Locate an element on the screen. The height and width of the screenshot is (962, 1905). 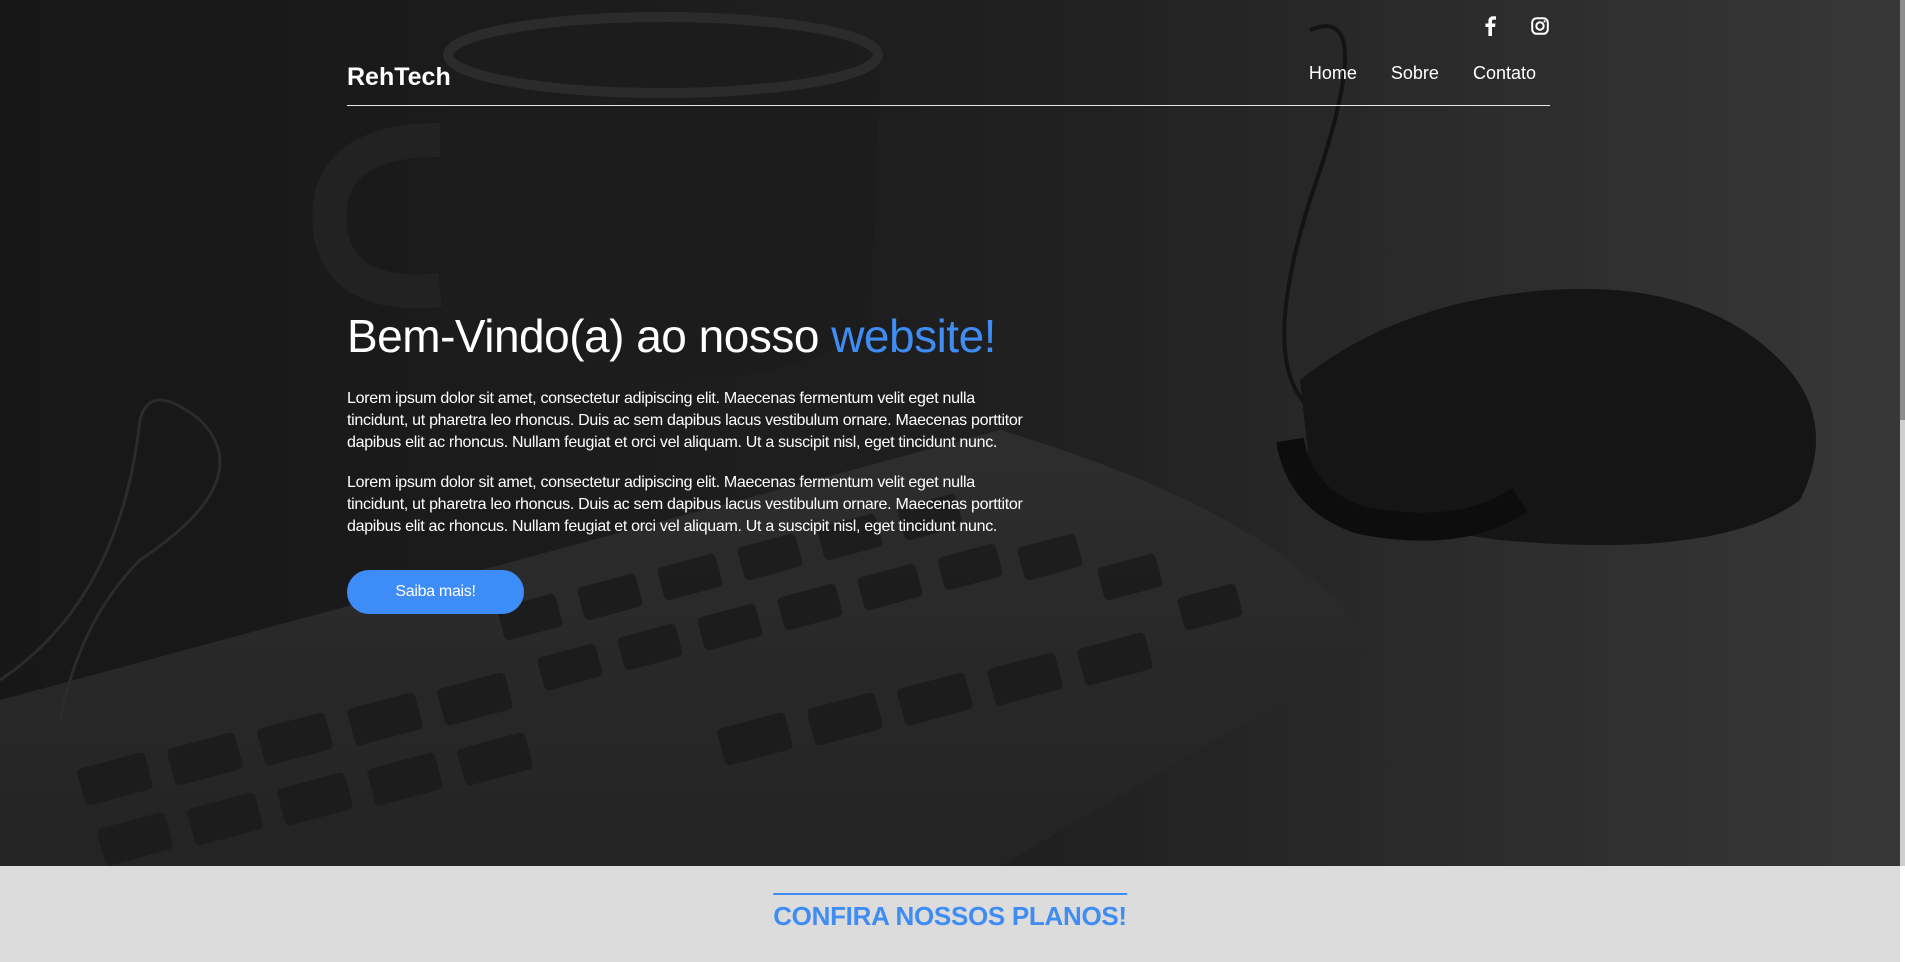
instagram-icon is located at coordinates (1540, 28).